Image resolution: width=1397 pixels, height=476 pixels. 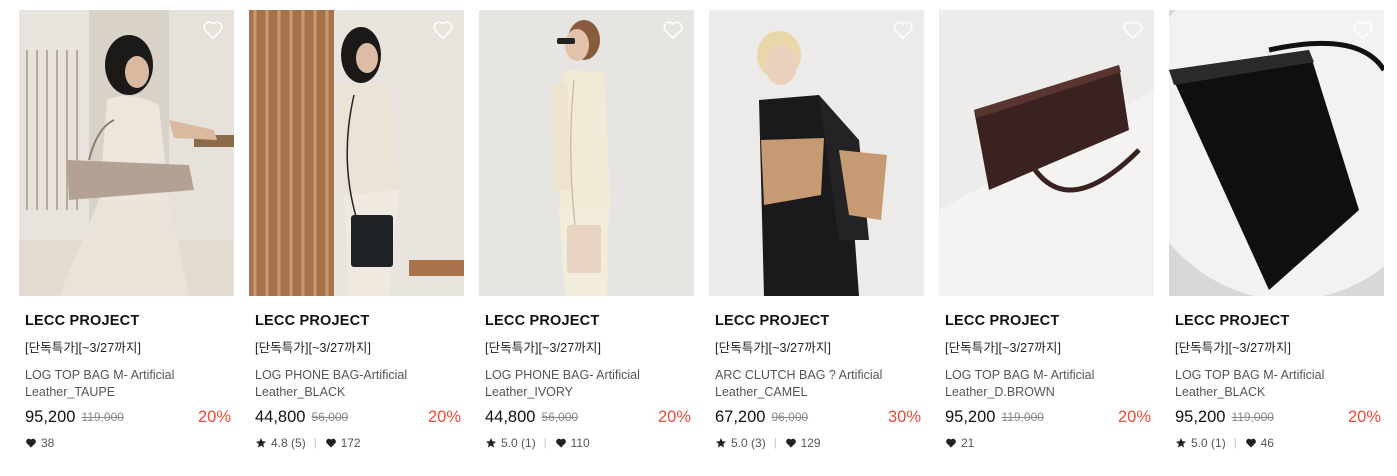 I want to click on rating-group: 5.0 (1), so click(x=510, y=443).